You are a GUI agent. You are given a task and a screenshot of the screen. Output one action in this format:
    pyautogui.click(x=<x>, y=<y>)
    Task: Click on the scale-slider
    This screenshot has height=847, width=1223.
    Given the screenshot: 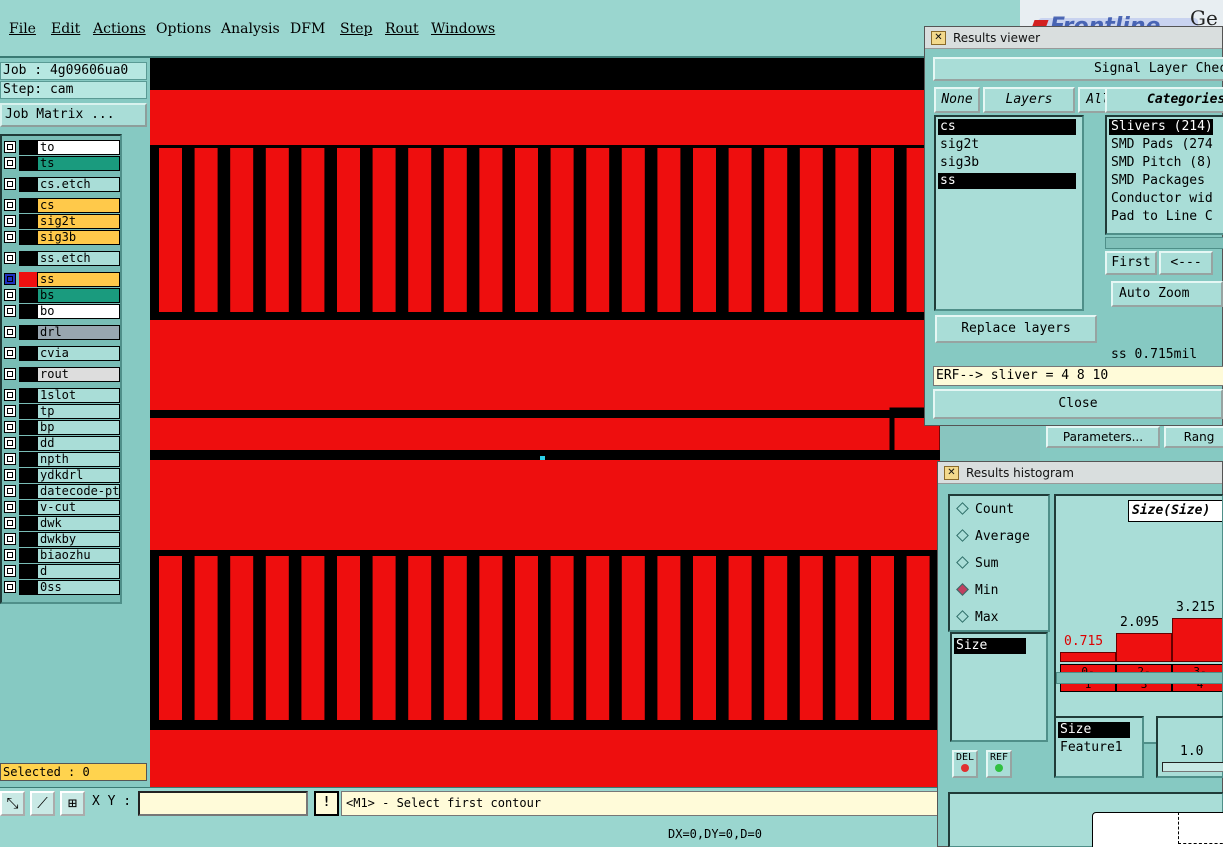 What is the action you would take?
    pyautogui.click(x=1192, y=767)
    